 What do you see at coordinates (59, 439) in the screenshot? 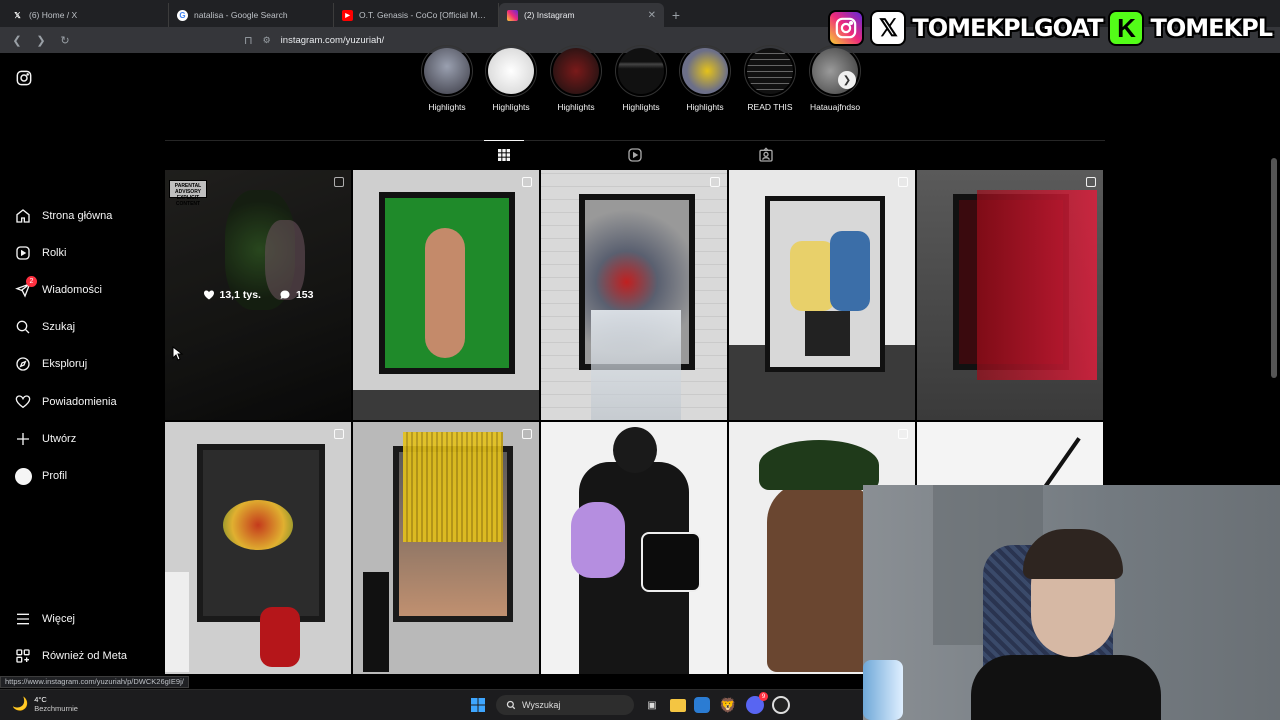
I see `sidebar-item-label: Utwórz` at bounding box center [59, 439].